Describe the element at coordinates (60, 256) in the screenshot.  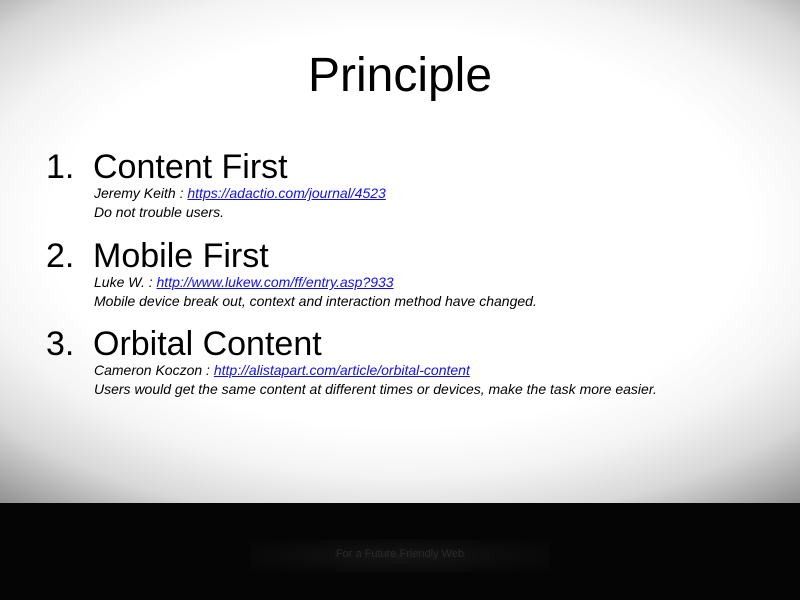
I see `item-number: 2.` at that location.